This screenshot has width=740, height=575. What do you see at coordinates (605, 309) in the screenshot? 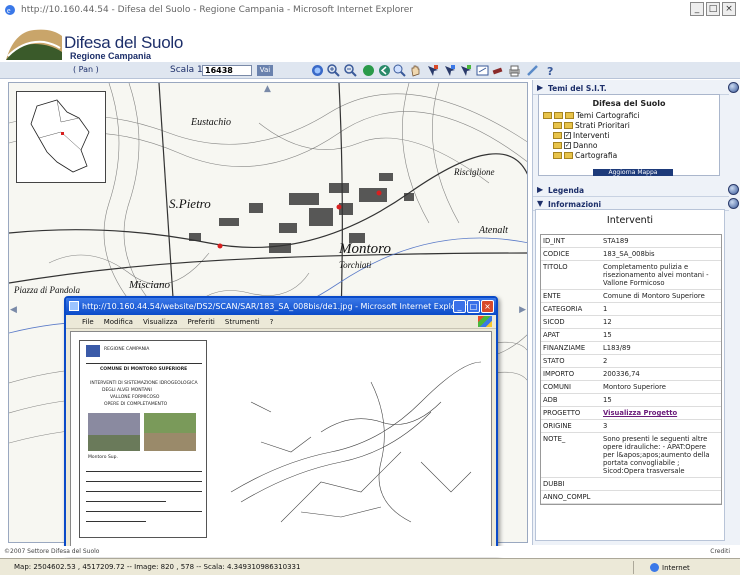
I see `attribute-value: 1` at bounding box center [605, 309].